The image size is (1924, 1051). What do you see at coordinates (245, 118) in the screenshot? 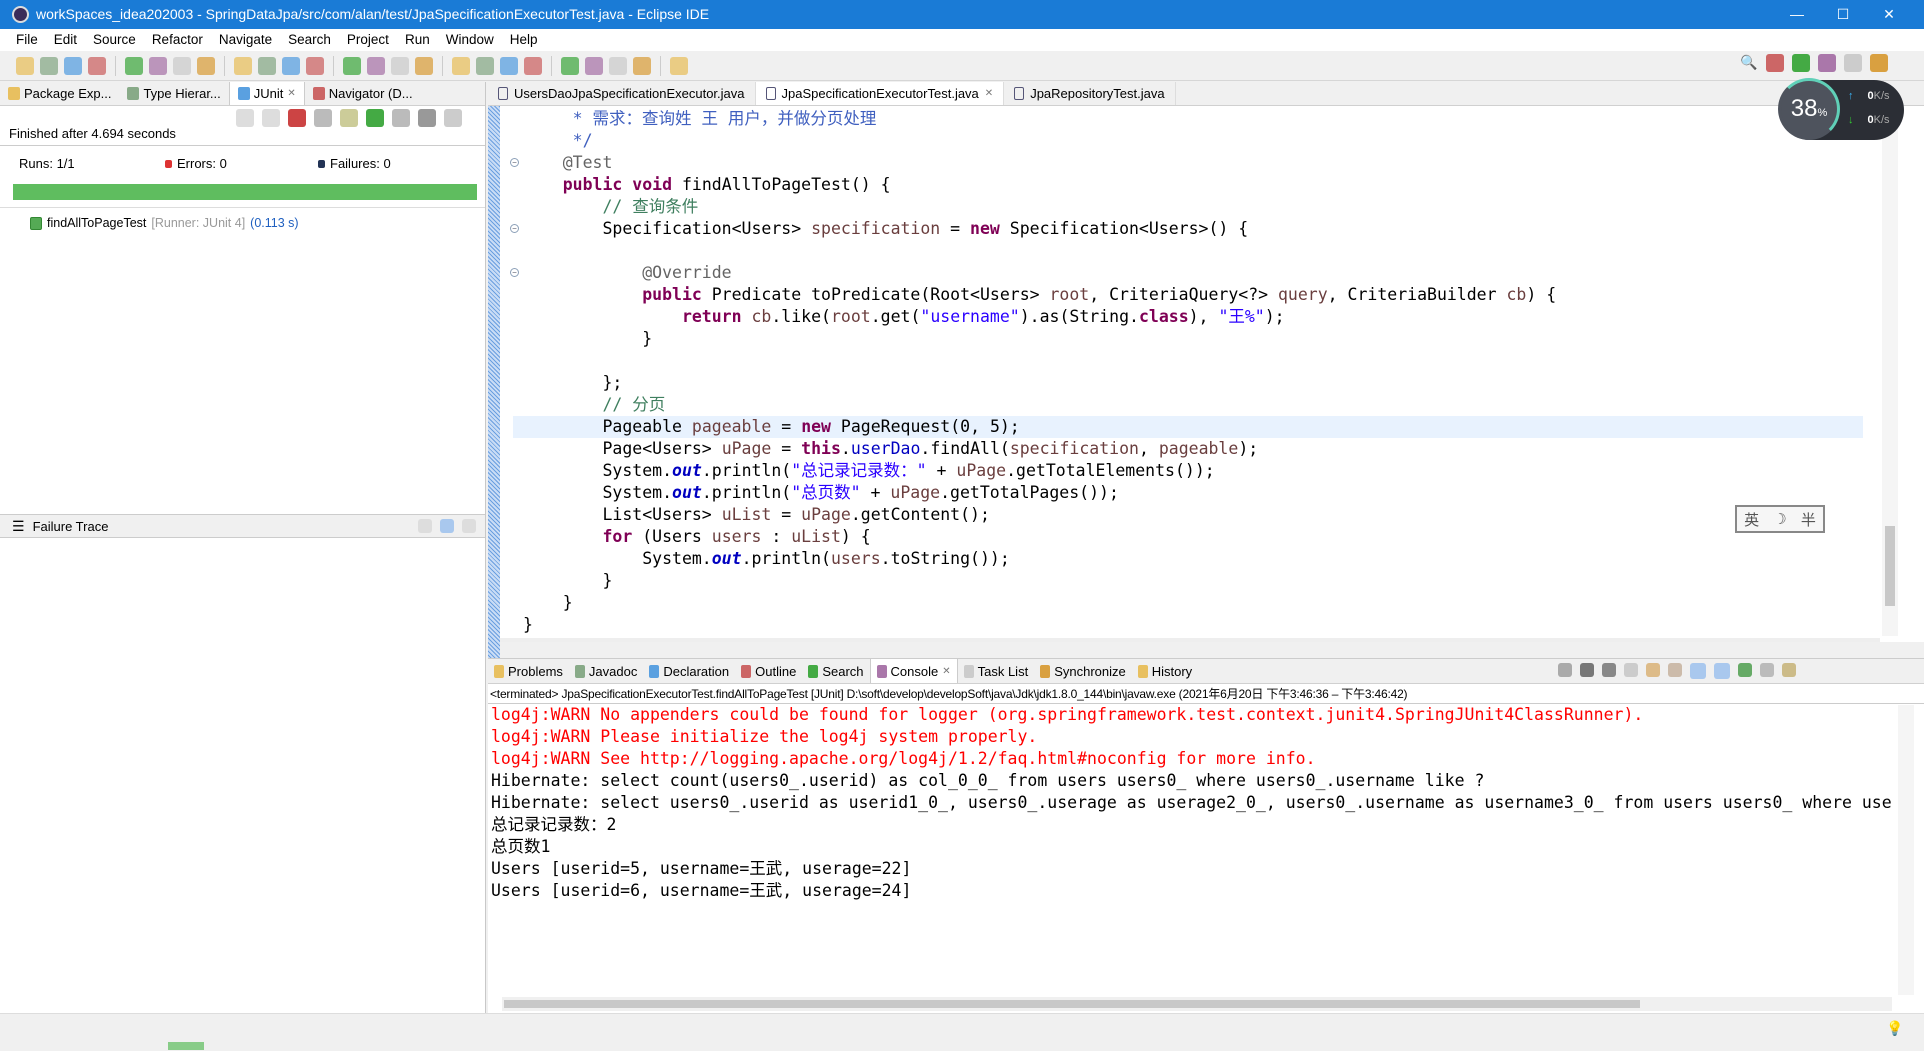
I see `next-failure-icon` at bounding box center [245, 118].